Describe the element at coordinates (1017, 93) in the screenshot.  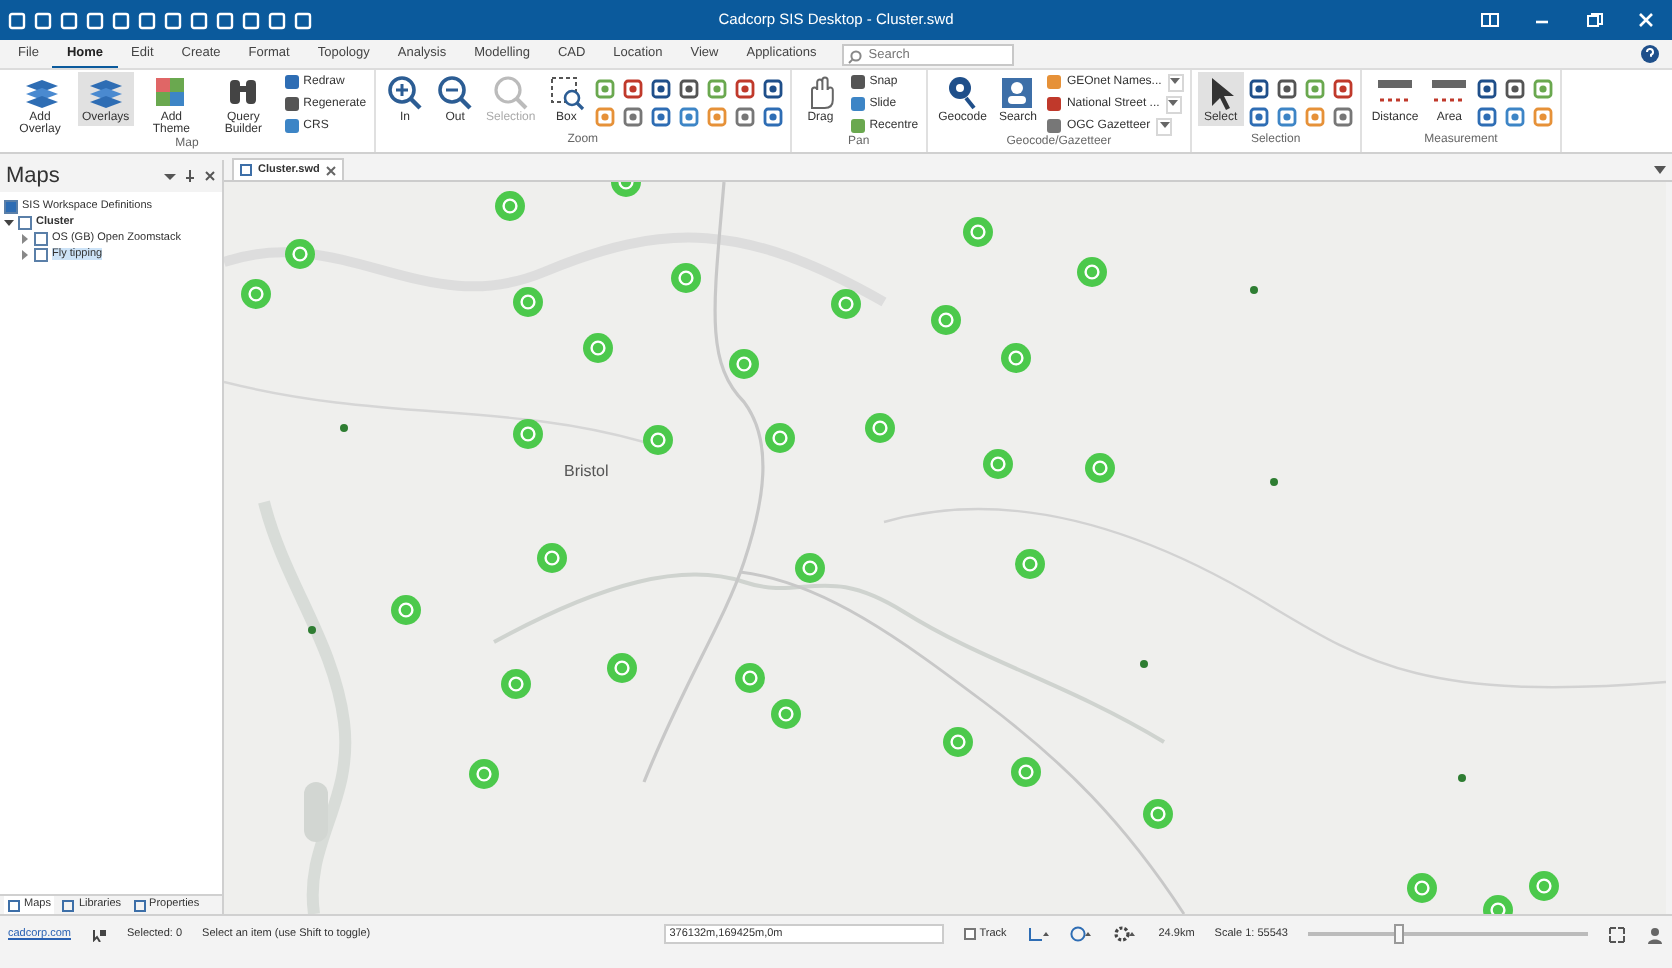
I see `search-person-icon` at that location.